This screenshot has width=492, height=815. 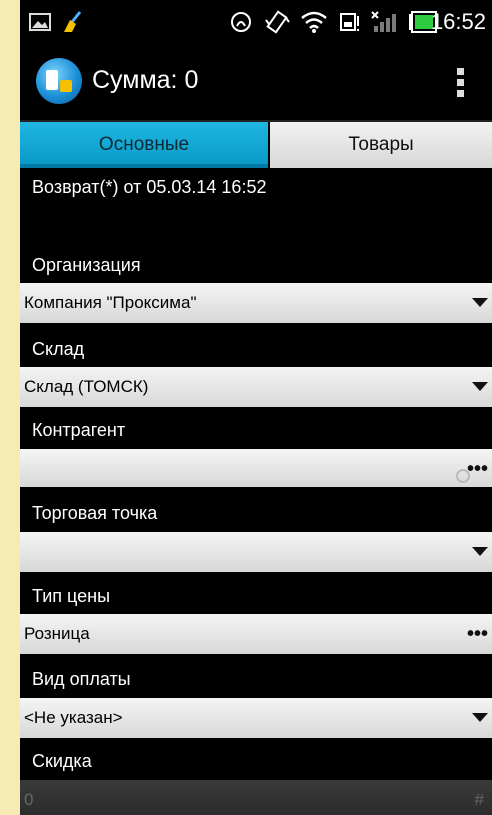 I want to click on discount-label: Скидка, so click(x=62, y=761).